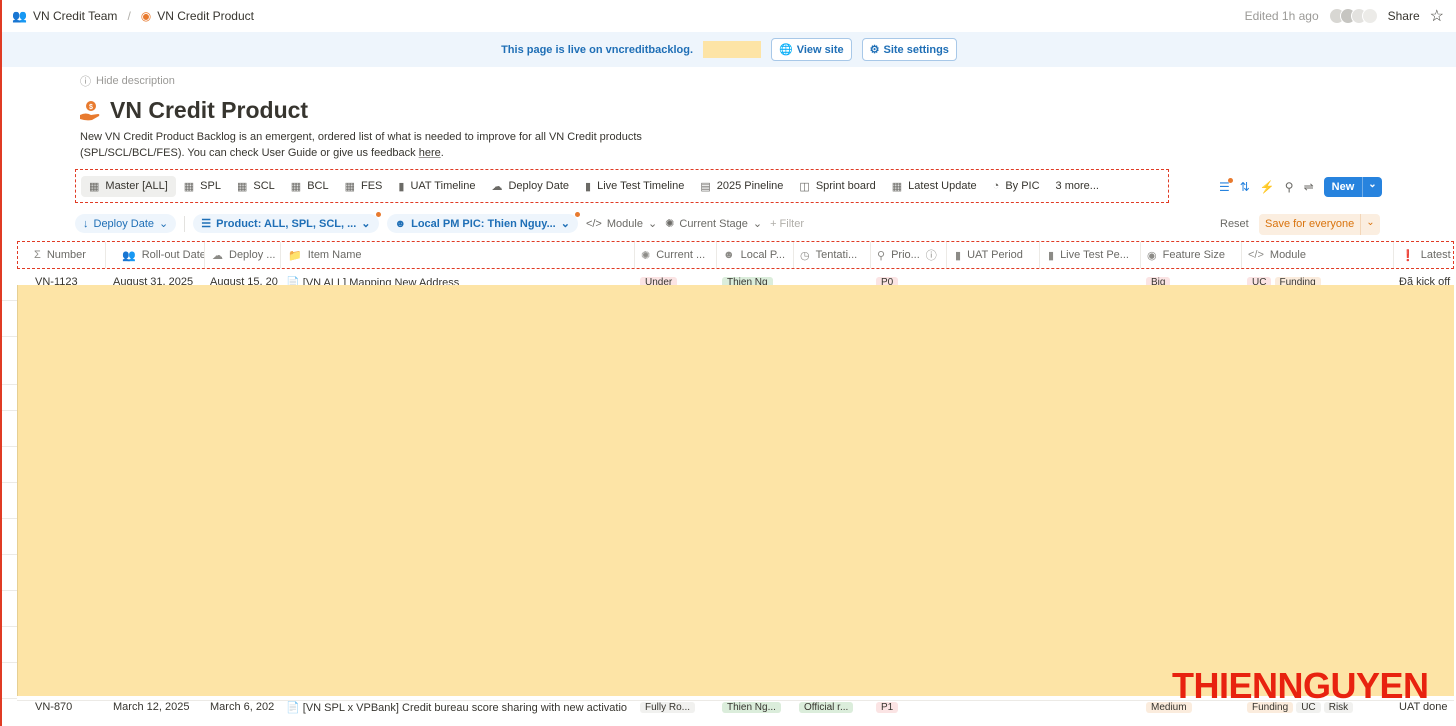 This screenshot has height=726, width=1456. Describe the element at coordinates (364, 186) in the screenshot. I see `tab-fes: ▦ FES` at that location.